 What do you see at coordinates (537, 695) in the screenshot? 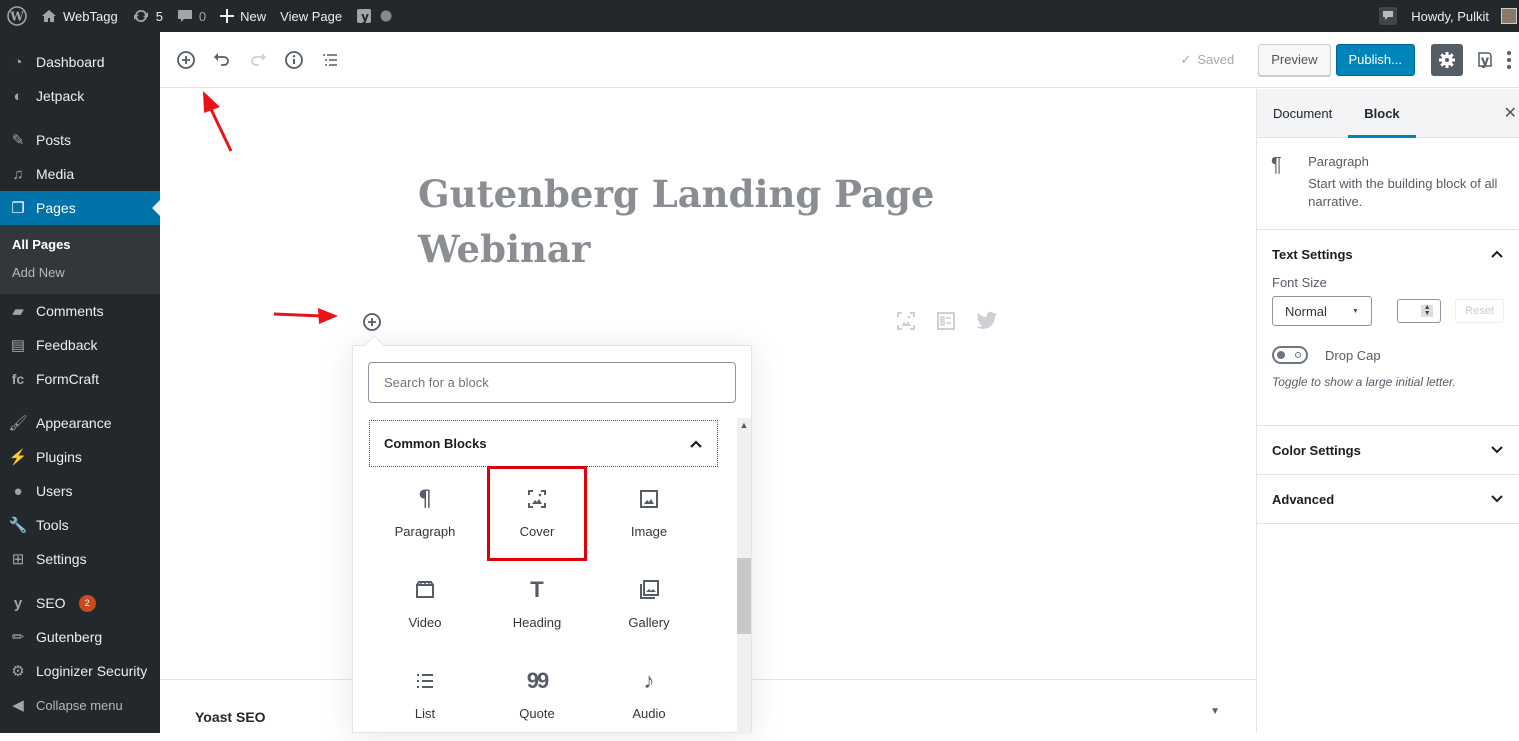
I see `block-item-quote: 99 Quote` at bounding box center [537, 695].